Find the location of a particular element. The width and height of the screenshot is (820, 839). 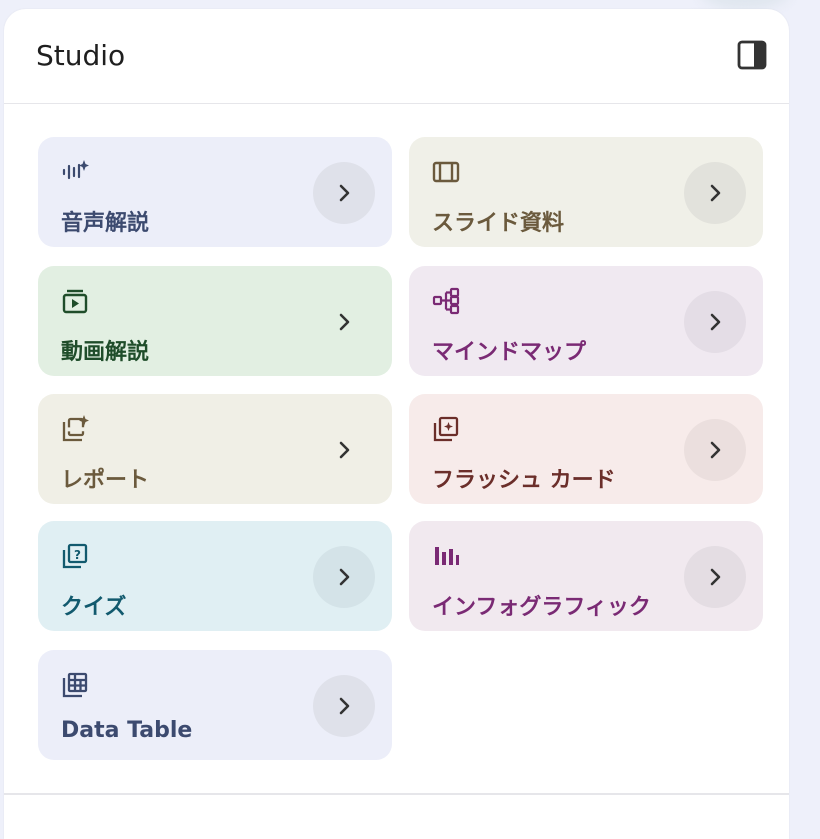

open-infographic-button is located at coordinates (715, 577).